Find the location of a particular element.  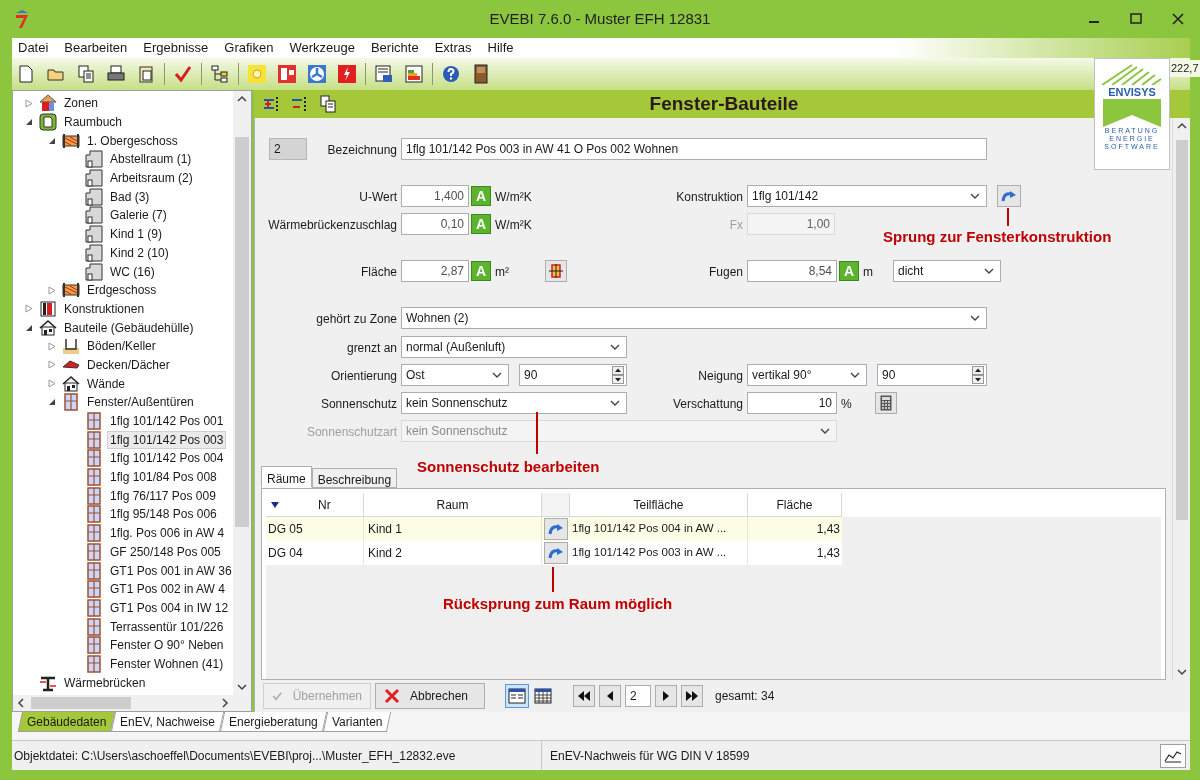

radiator-icon is located at coordinates (287, 74).